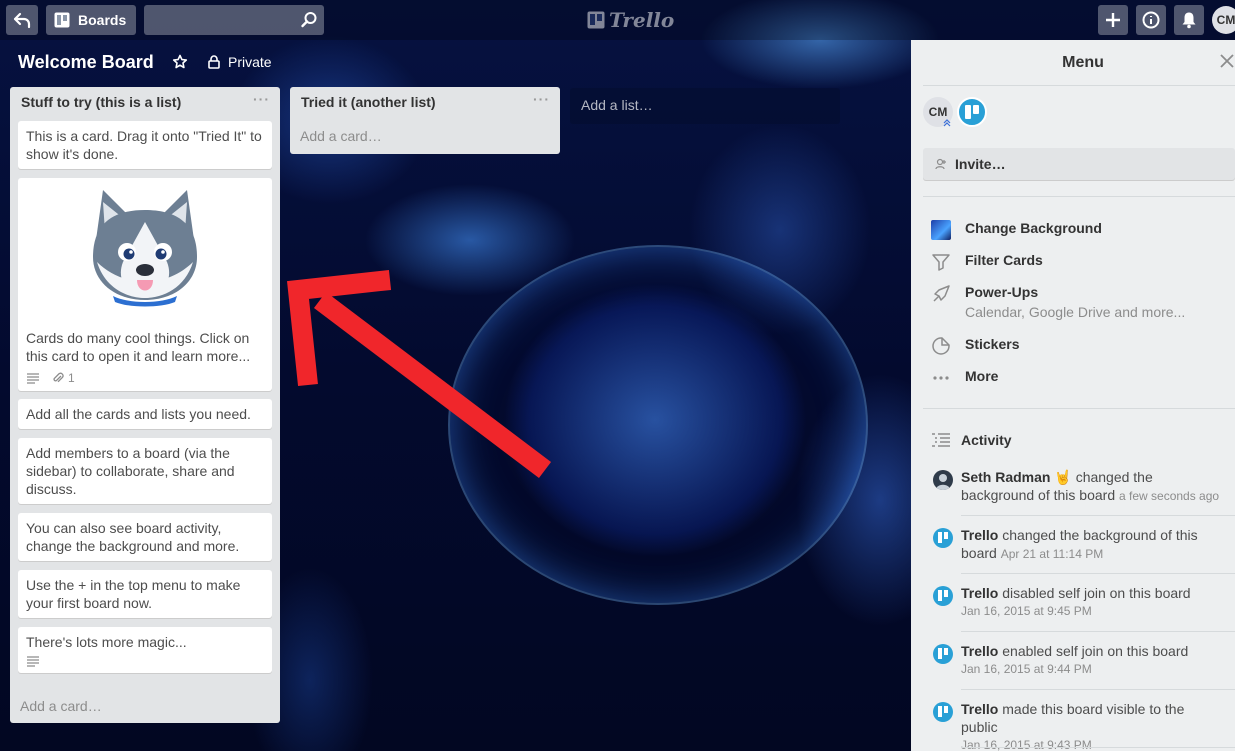  Describe the element at coordinates (941, 346) in the screenshot. I see `sticker-icon` at that location.